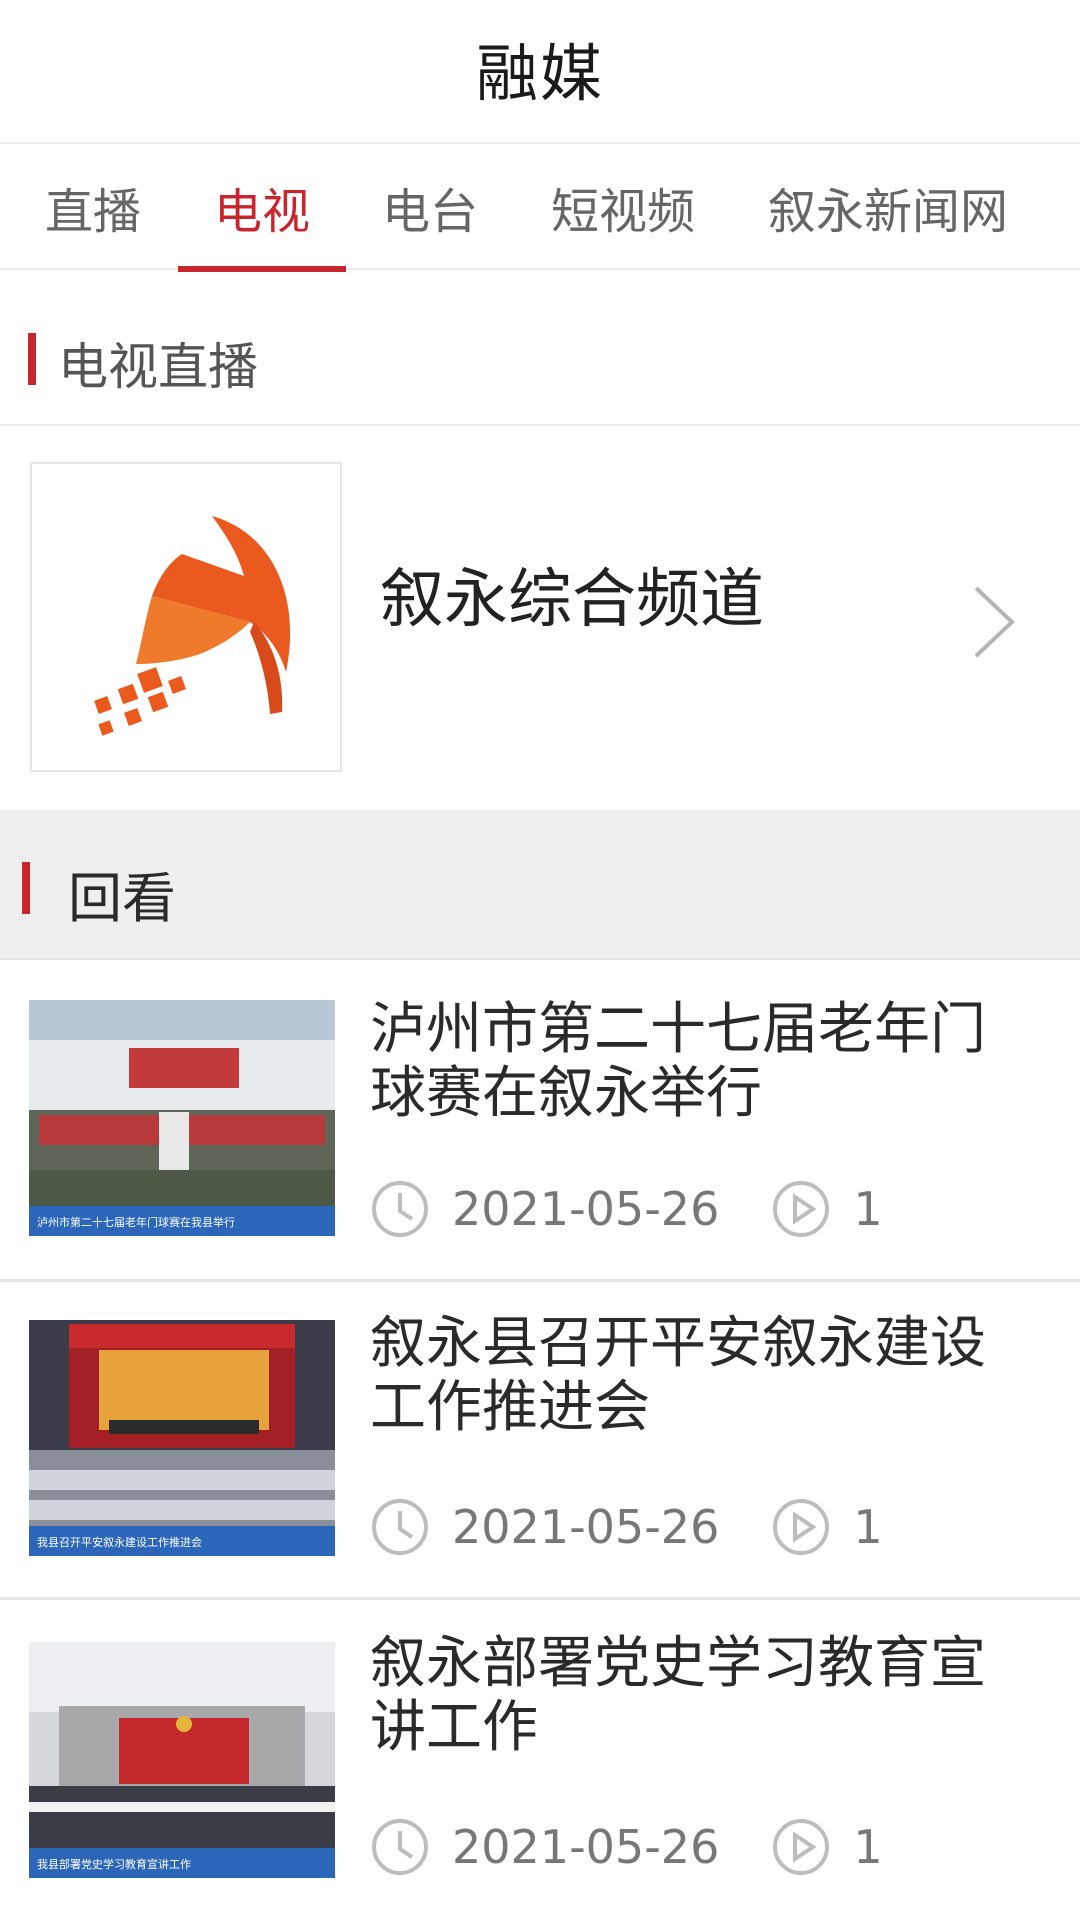 Image resolution: width=1080 pixels, height=1920 pixels. Describe the element at coordinates (539, 73) in the screenshot. I see `page-title: 融媒` at that location.